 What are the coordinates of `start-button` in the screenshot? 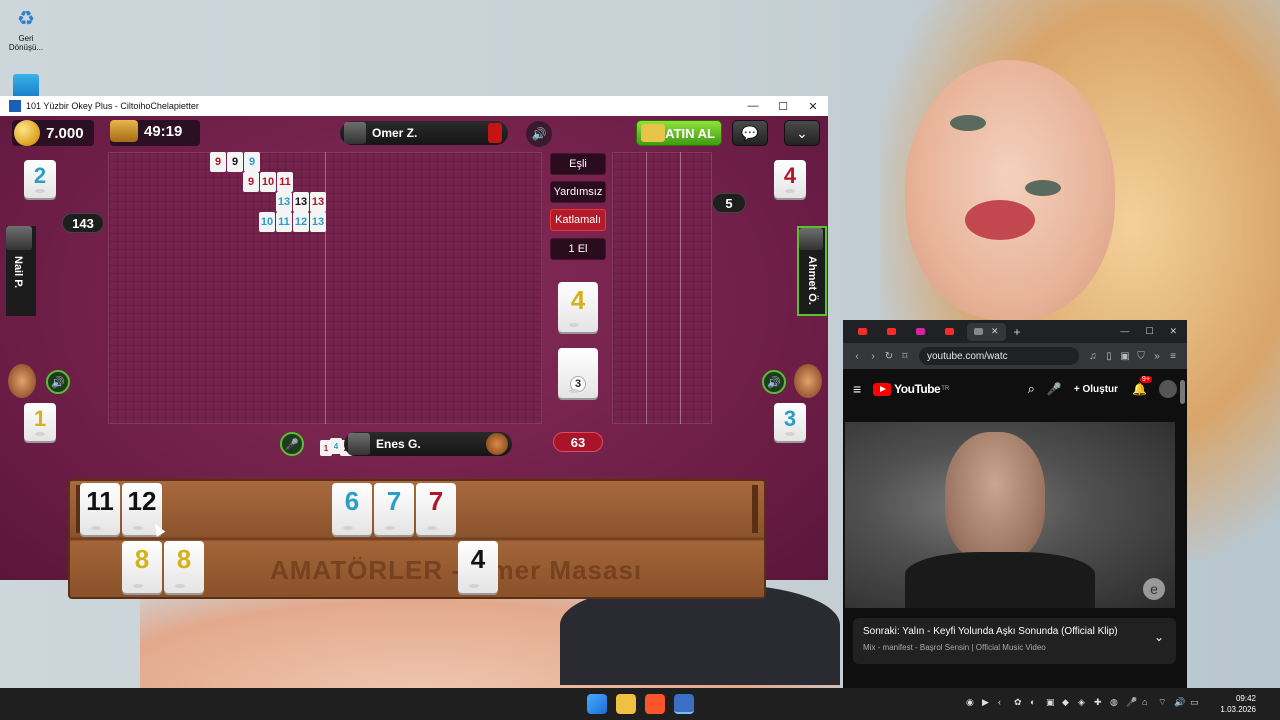 It's located at (597, 704).